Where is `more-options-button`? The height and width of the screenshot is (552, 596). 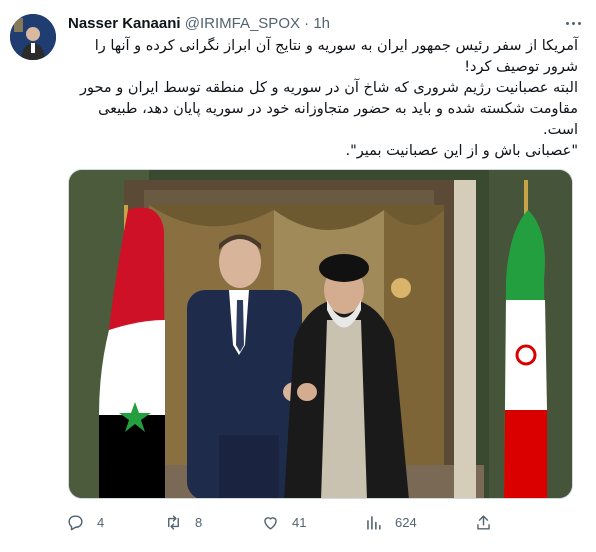 more-options-button is located at coordinates (573, 23).